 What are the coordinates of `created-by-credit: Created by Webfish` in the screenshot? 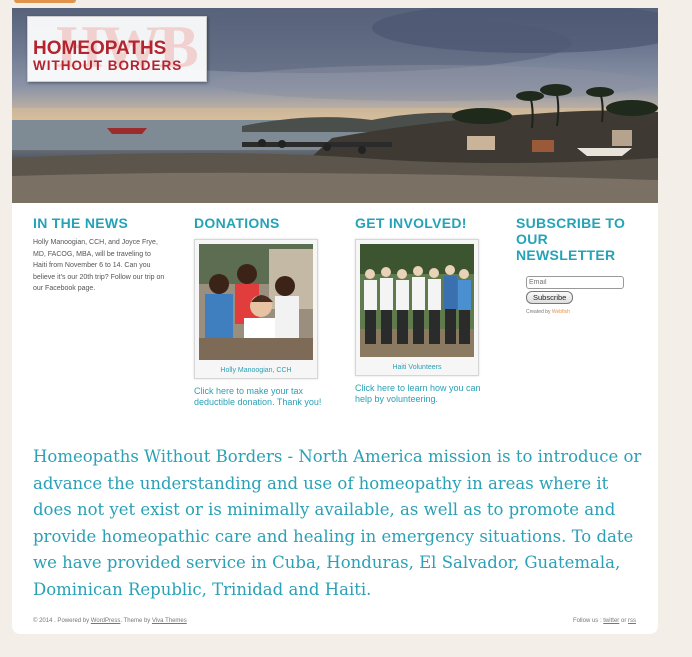 It's located at (586, 312).